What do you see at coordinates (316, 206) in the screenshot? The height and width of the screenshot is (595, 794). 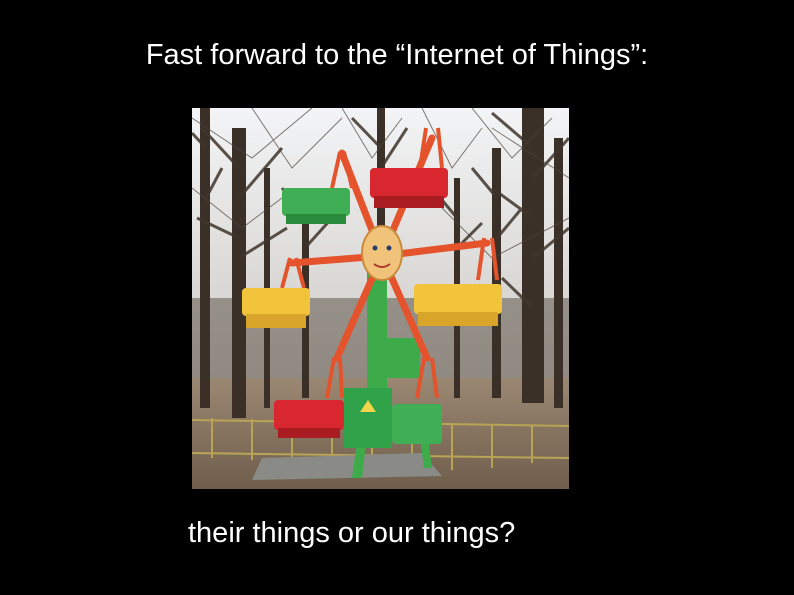 I see `gondola-green-top` at bounding box center [316, 206].